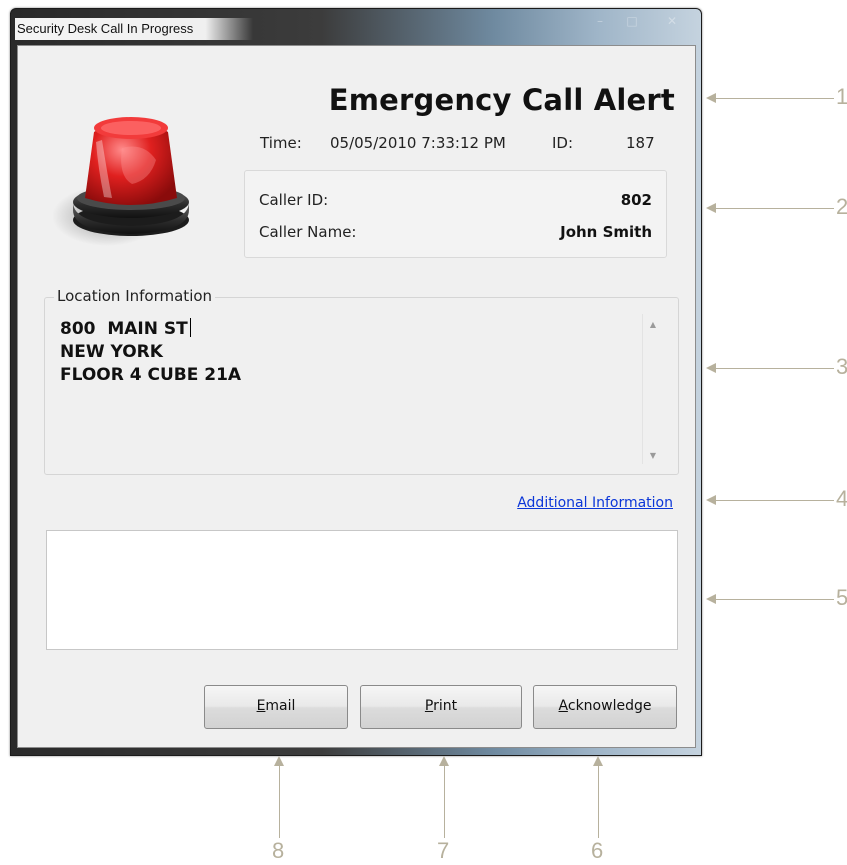 Image resolution: width=847 pixels, height=865 pixels. Describe the element at coordinates (362, 590) in the screenshot. I see `notes-textbox` at that location.